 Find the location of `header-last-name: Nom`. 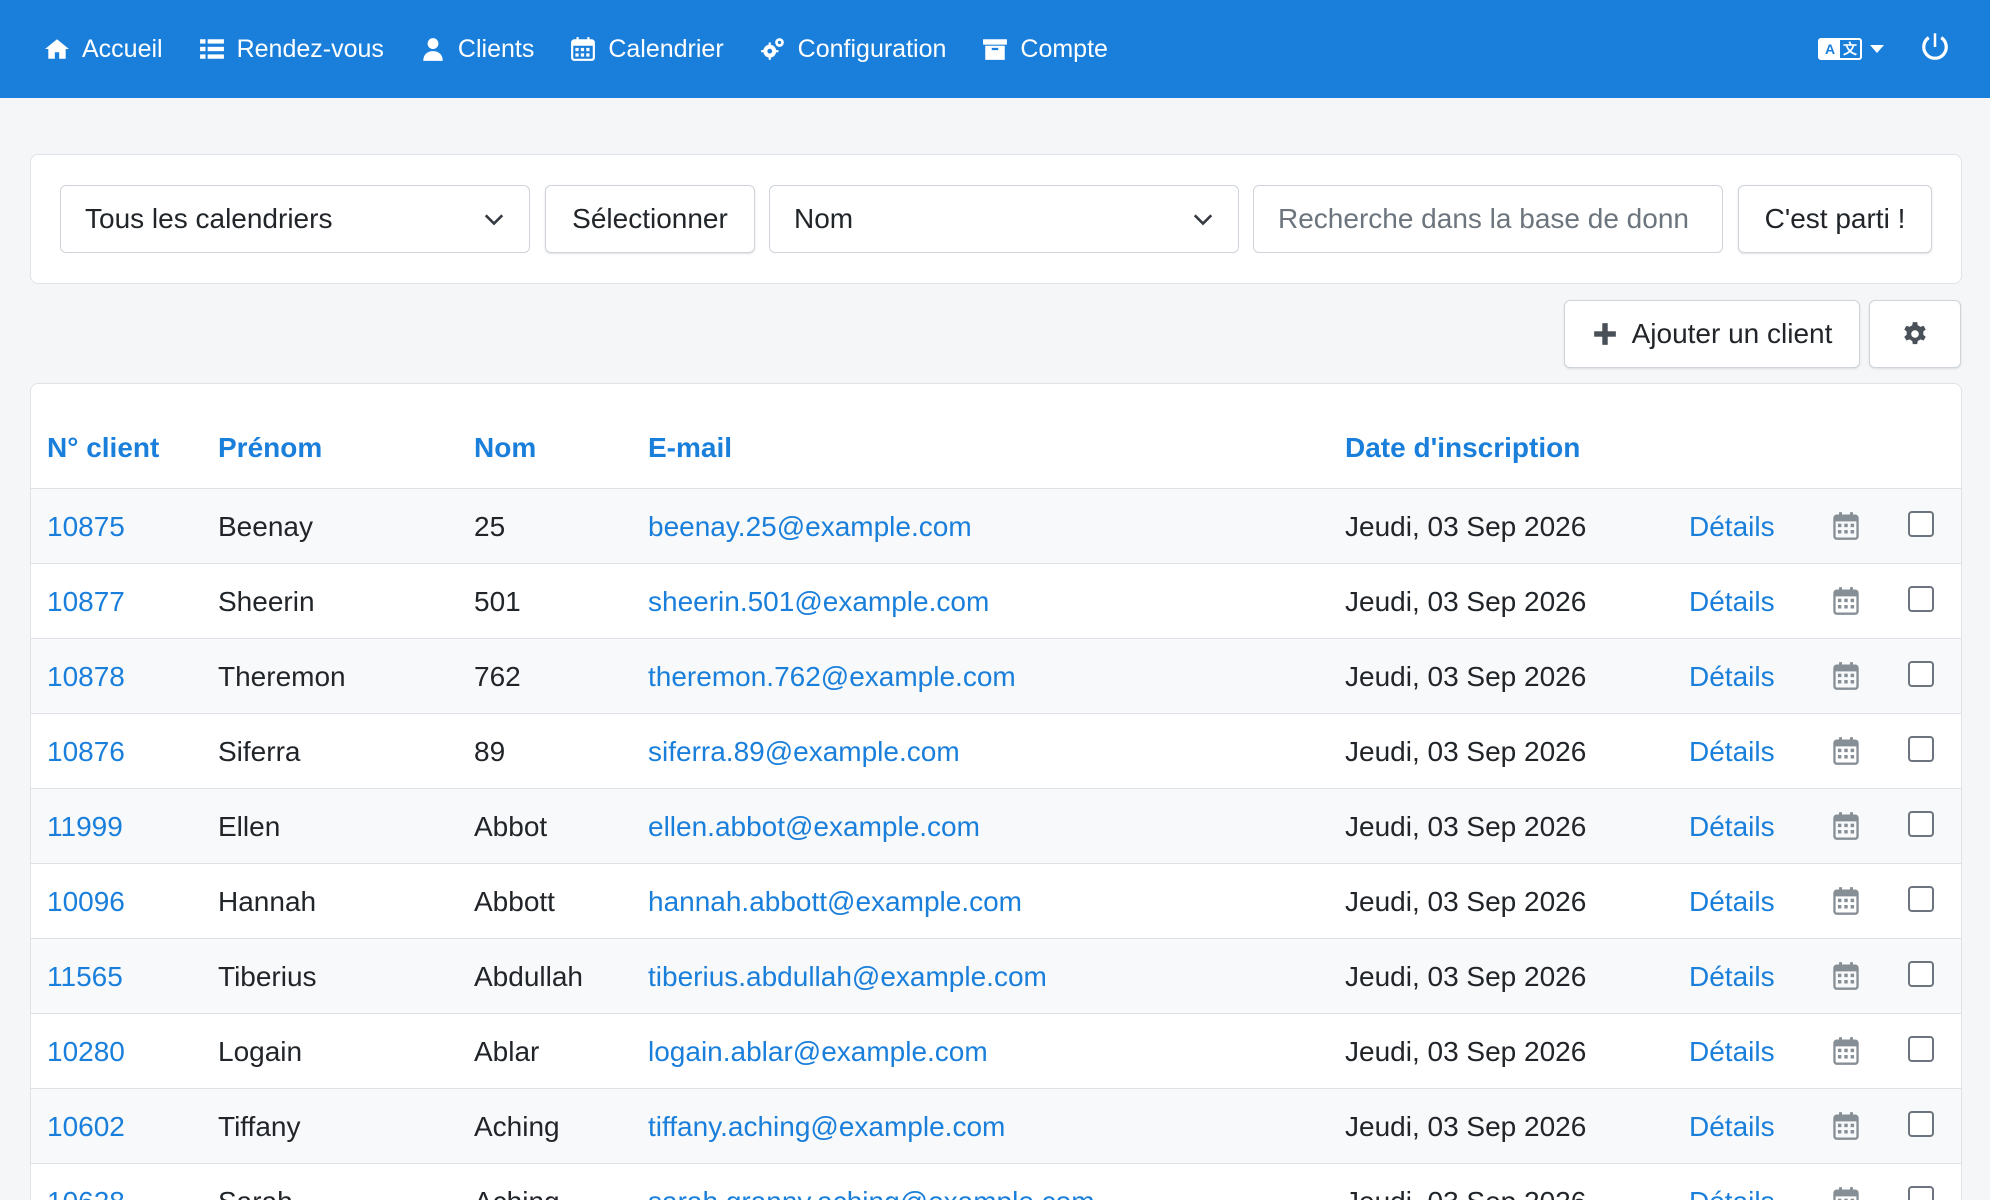

header-last-name: Nom is located at coordinates (505, 448).